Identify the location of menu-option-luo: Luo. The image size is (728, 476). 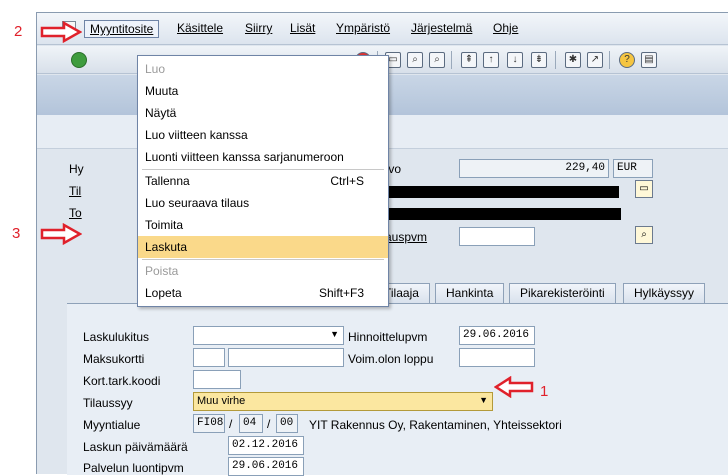
(155, 69).